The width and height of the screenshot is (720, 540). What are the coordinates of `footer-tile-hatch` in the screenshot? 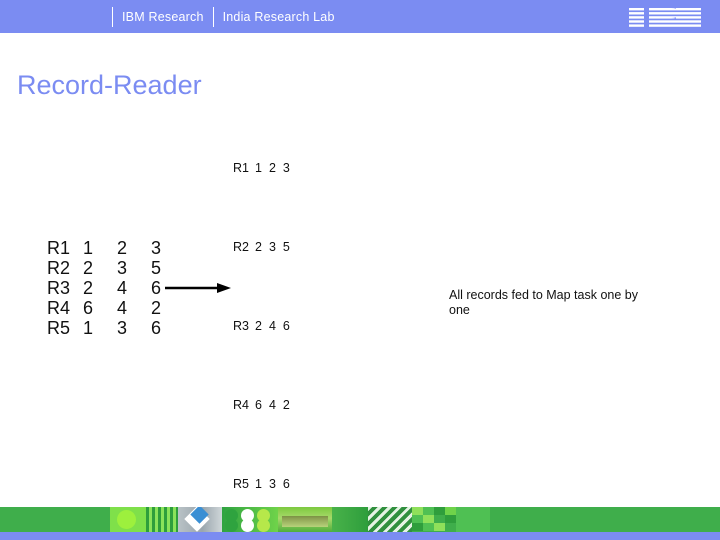 It's located at (390, 519).